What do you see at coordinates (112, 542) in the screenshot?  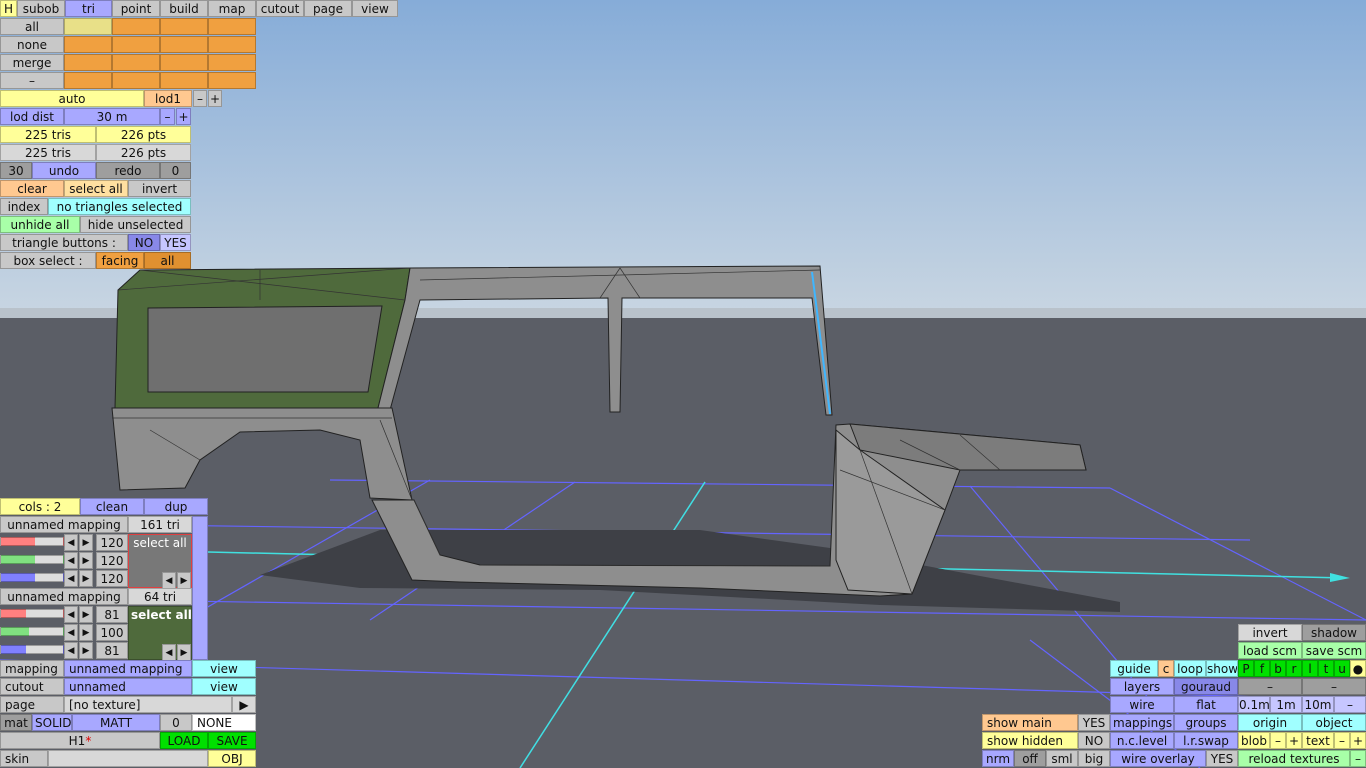 I see `red-value: 120` at bounding box center [112, 542].